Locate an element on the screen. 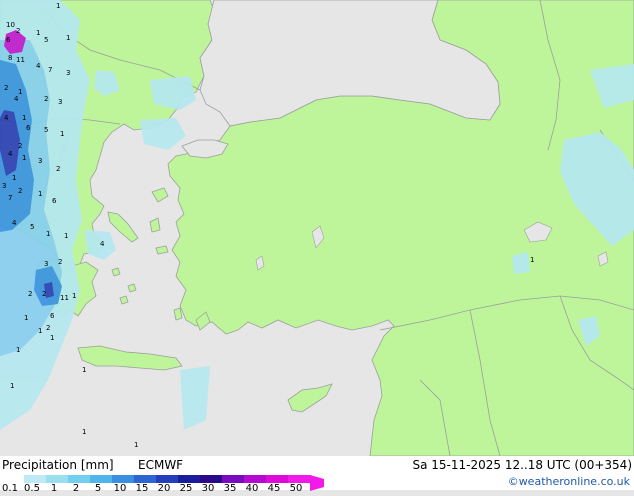 The image size is (634, 496). scale-tick-label: 0.5 is located at coordinates (32, 488).